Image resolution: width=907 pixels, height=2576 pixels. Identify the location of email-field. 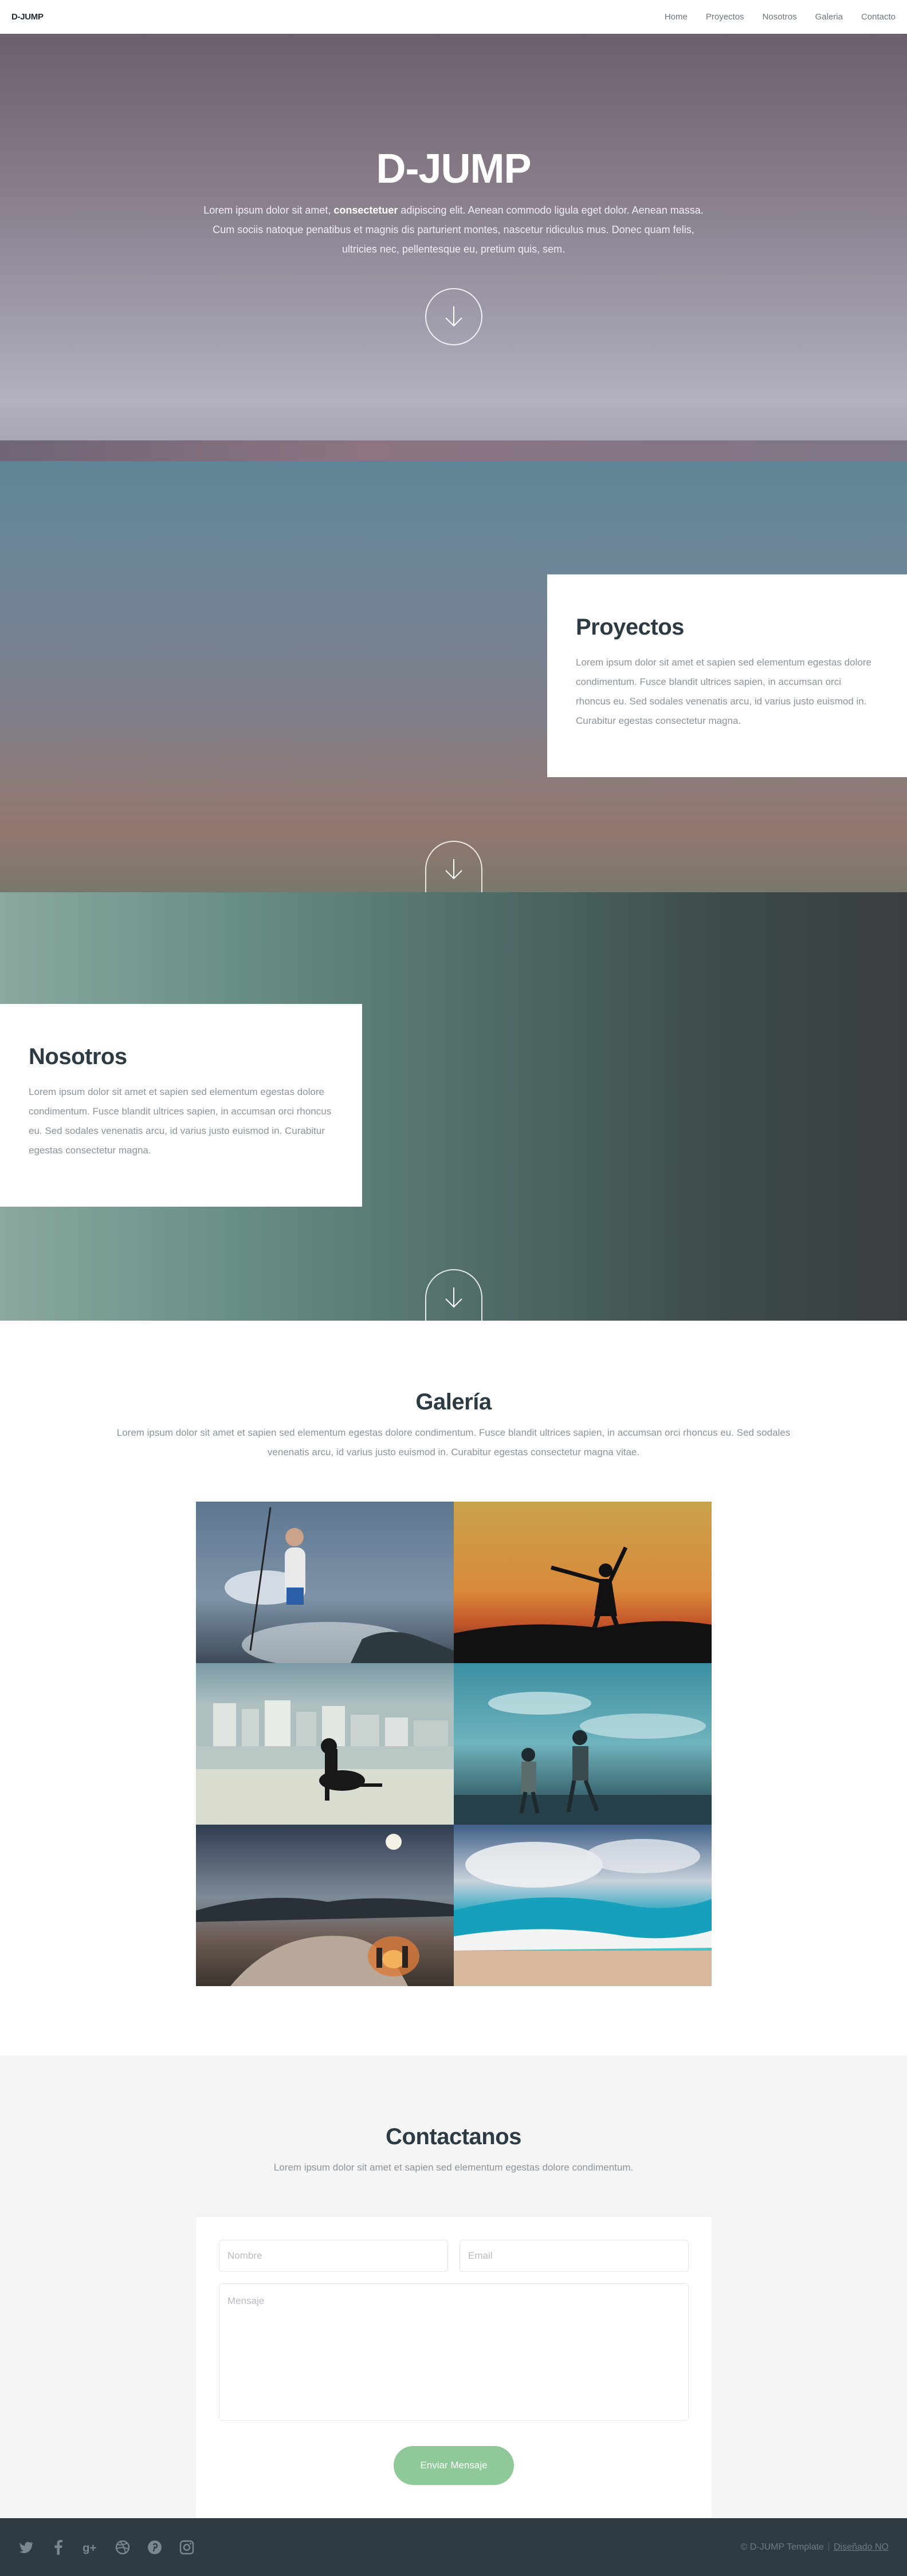
(574, 2256).